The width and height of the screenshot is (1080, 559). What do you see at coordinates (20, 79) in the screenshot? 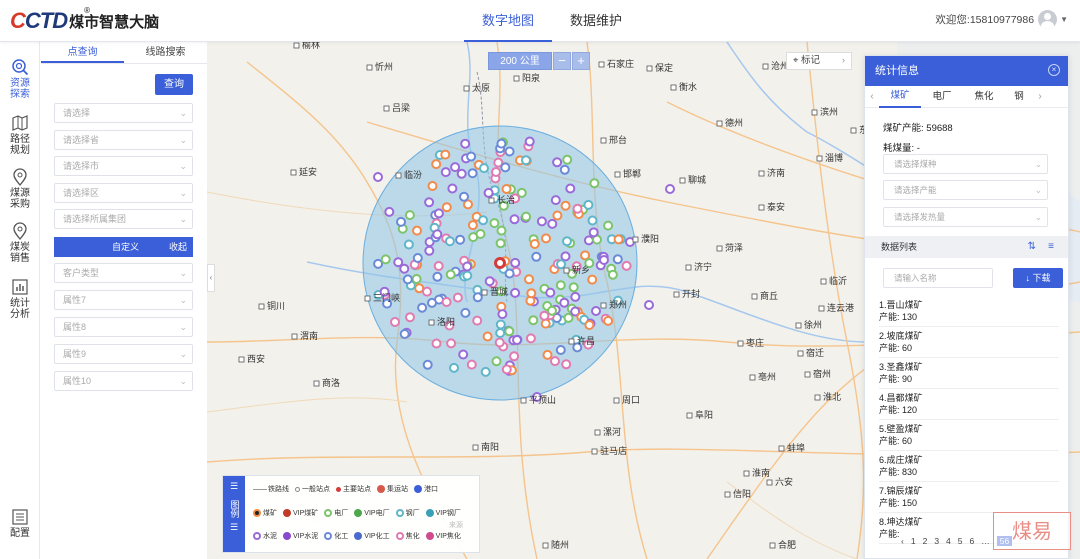
I see `nav-resource-explore: 资源 探索` at bounding box center [20, 79].